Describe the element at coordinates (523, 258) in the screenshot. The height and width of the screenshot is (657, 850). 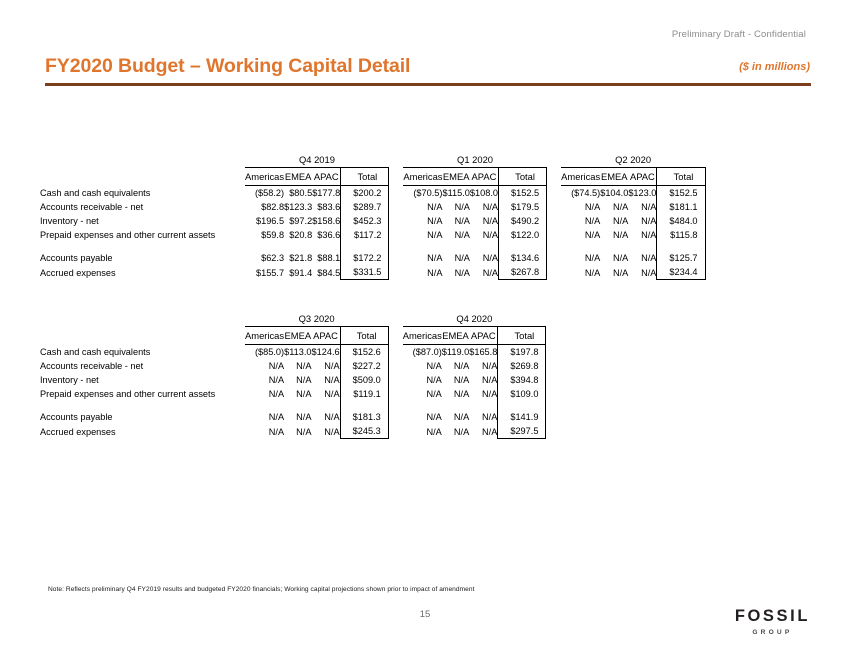
I see `data-cell: $134.6` at that location.